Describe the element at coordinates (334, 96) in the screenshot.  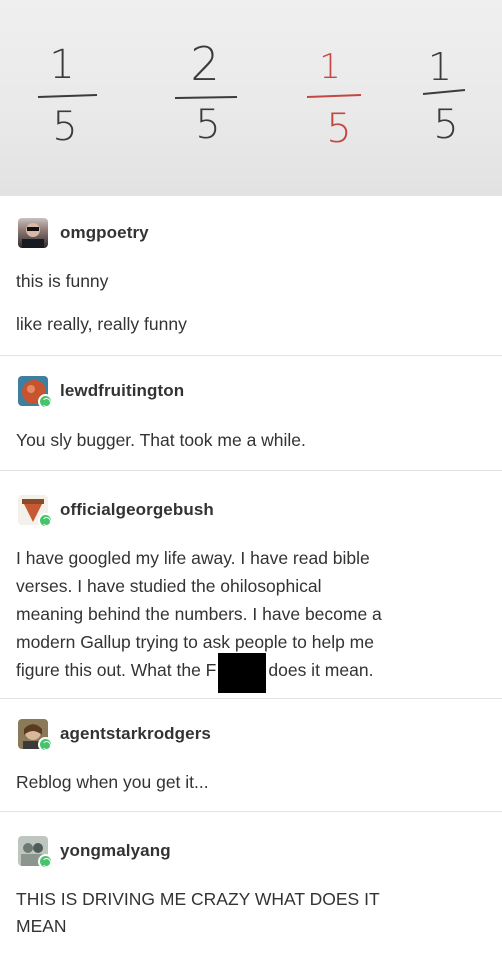
I see `fraction-3-bar` at that location.